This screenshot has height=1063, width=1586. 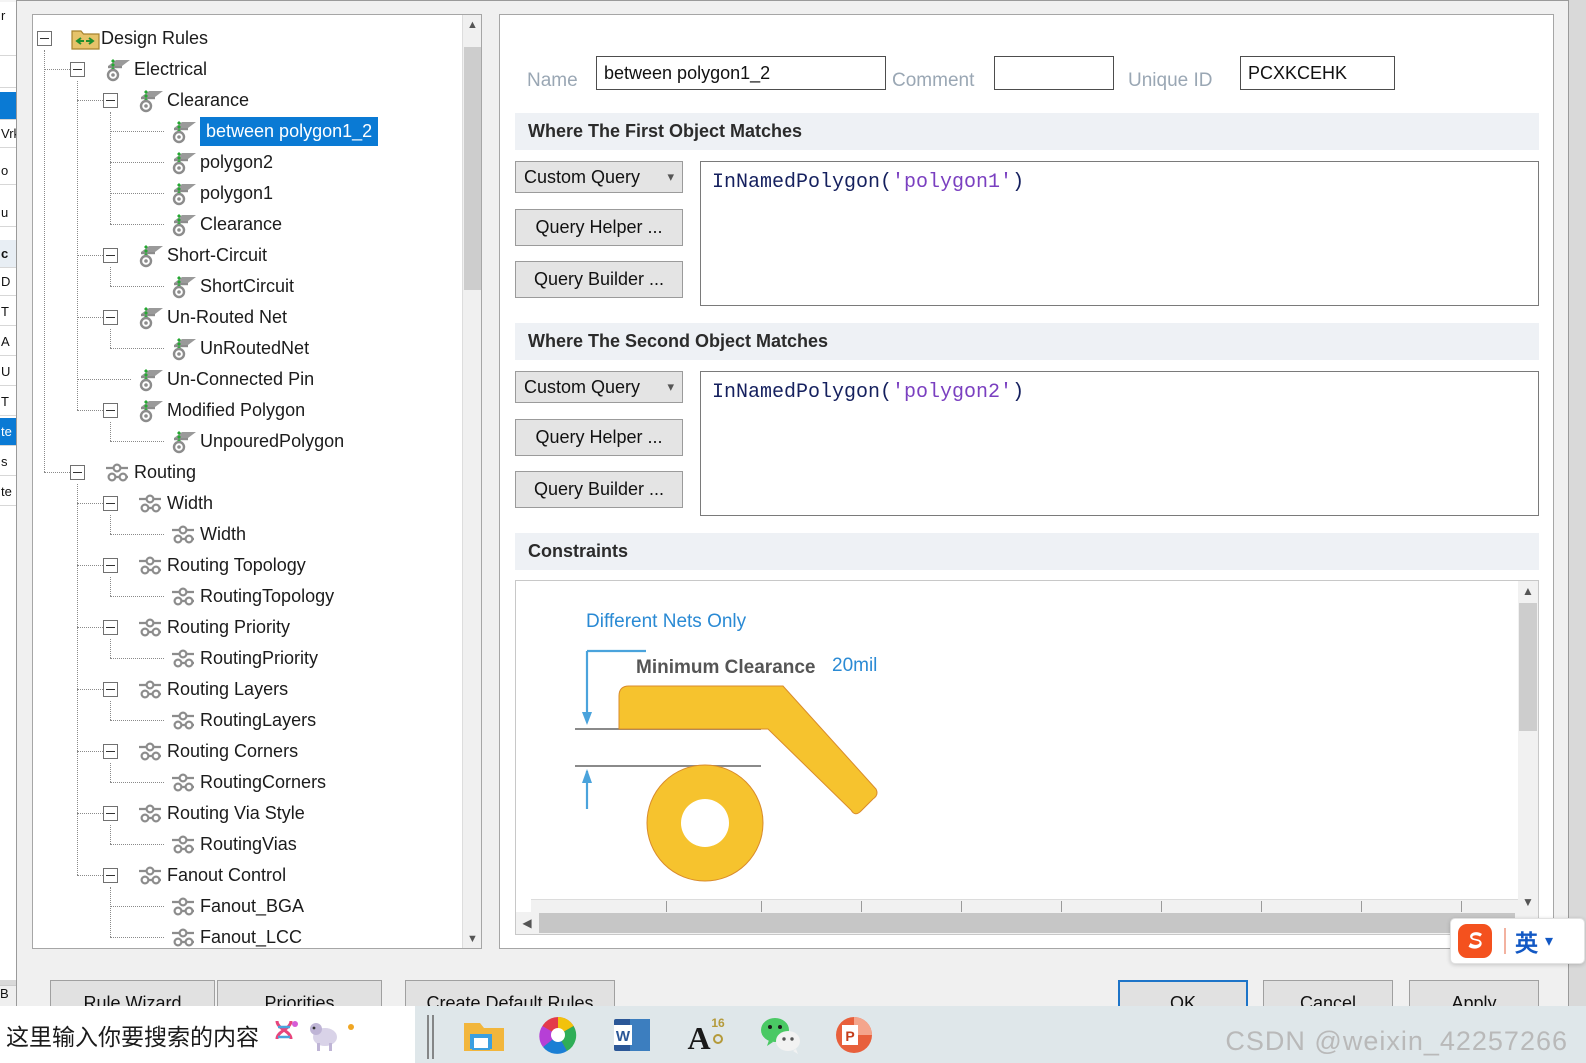 I want to click on constraints-vertical-scrollbar: ▲ ▼, so click(x=1528, y=746).